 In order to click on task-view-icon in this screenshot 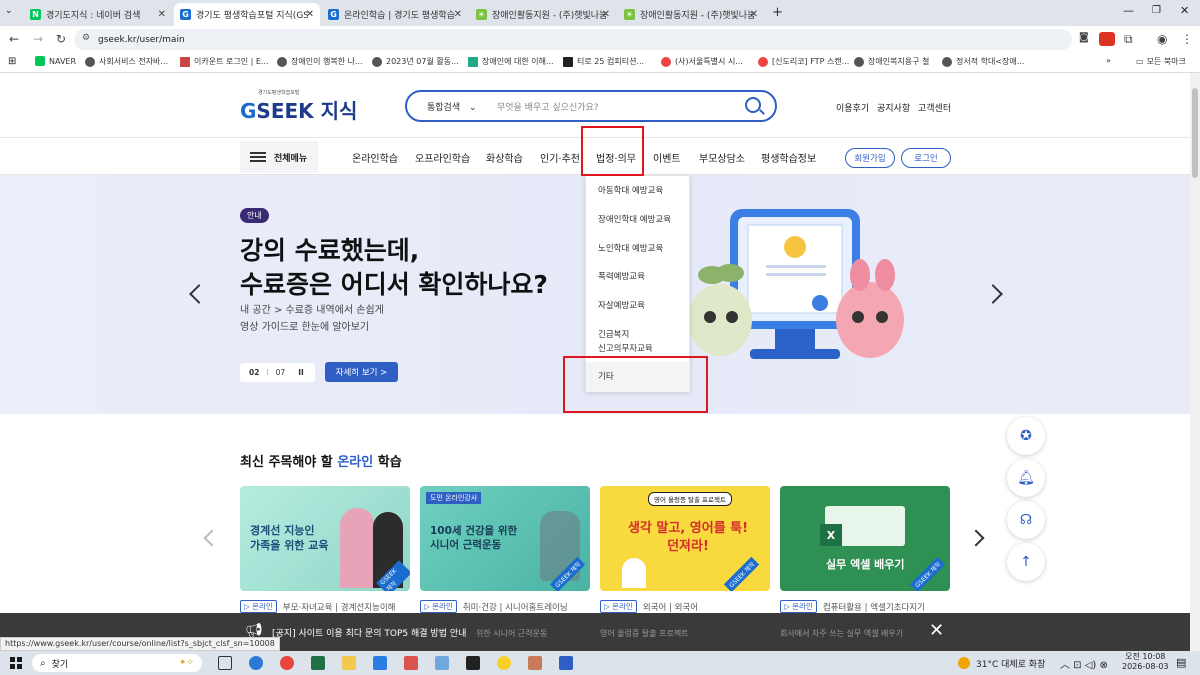, I will do `click(225, 663)`.